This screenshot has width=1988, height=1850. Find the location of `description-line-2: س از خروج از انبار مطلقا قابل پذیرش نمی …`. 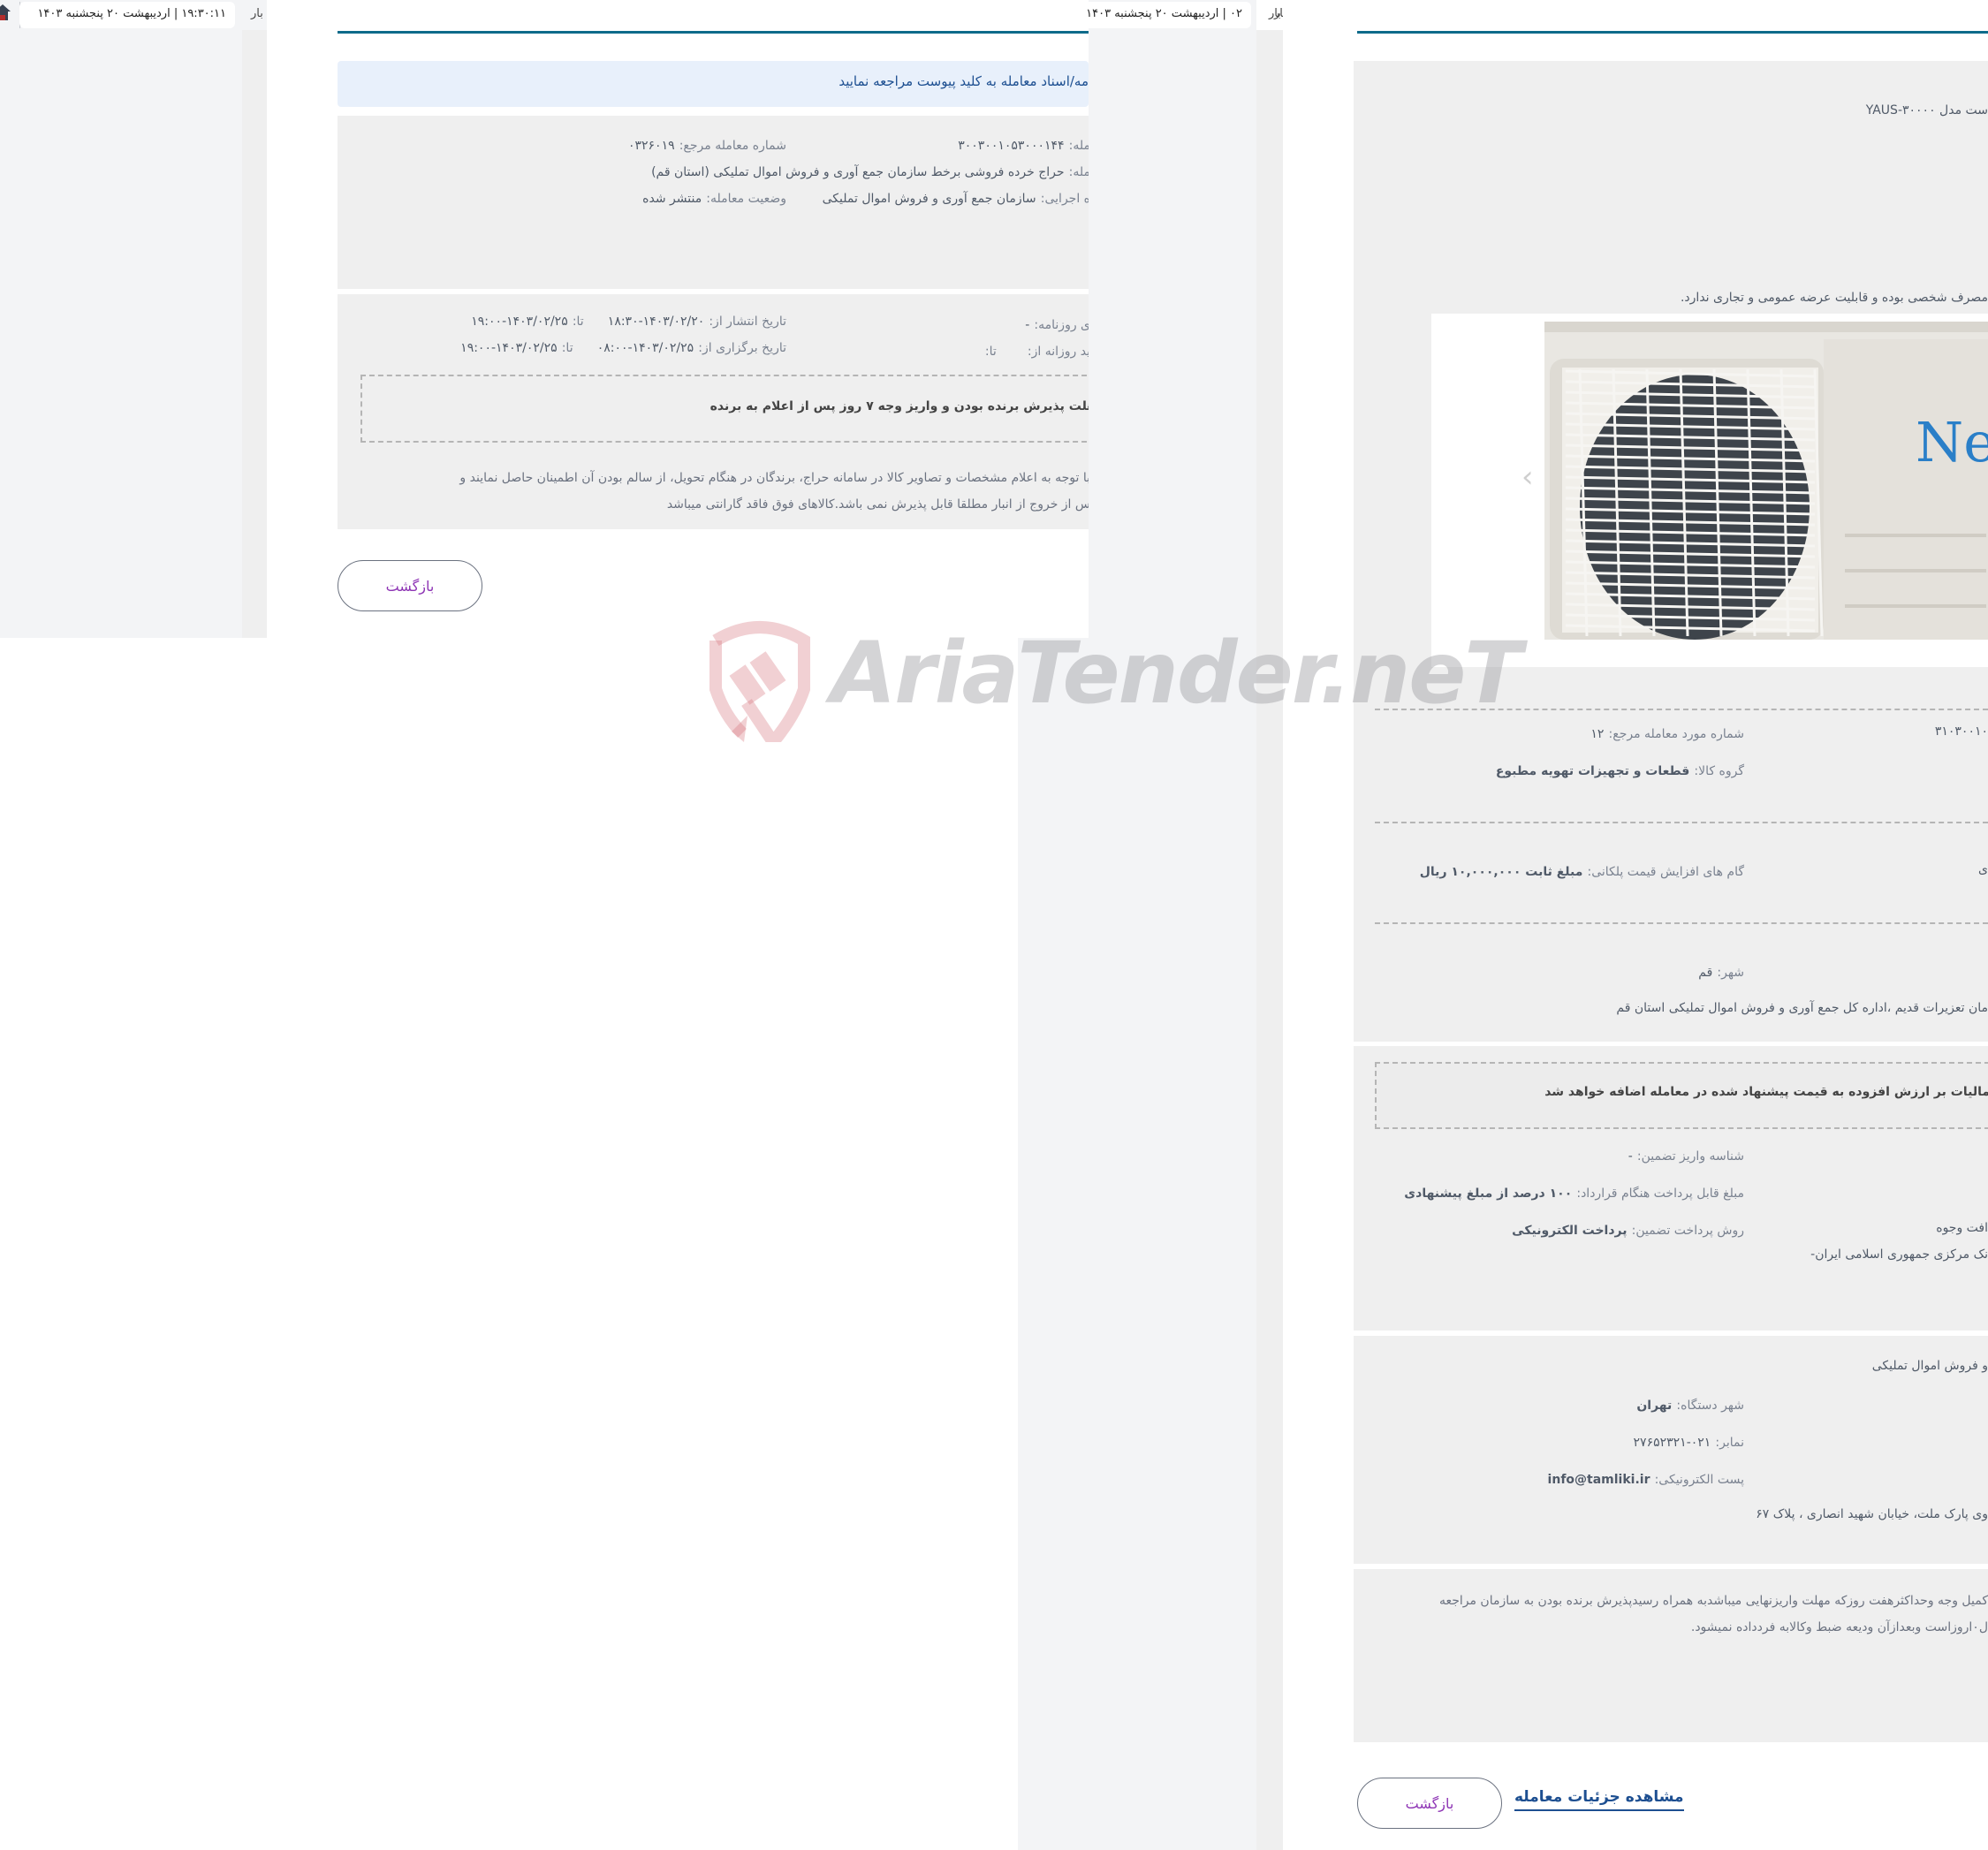

description-line-2: س از خروج از انبار مطلقا قابل پذیرش نمی … is located at coordinates (877, 504).